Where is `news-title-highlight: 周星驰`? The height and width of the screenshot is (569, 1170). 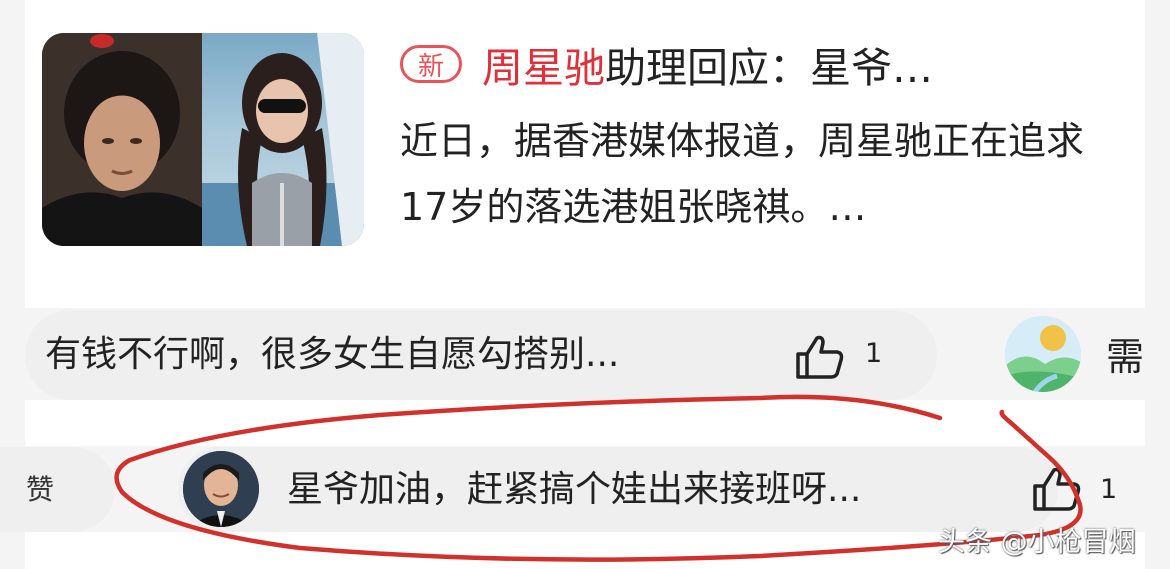
news-title-highlight: 周星驰 is located at coordinates (543, 64).